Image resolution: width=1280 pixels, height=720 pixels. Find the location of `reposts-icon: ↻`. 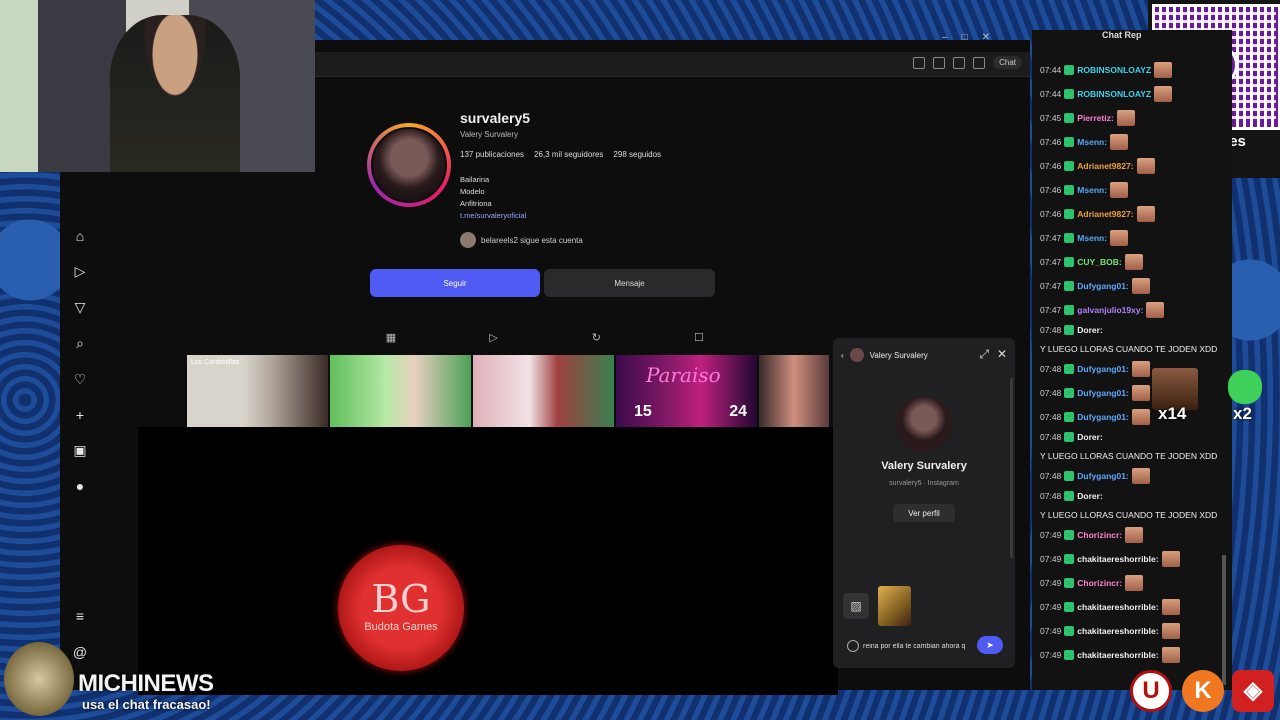

reposts-icon: ↻ is located at coordinates (596, 338).